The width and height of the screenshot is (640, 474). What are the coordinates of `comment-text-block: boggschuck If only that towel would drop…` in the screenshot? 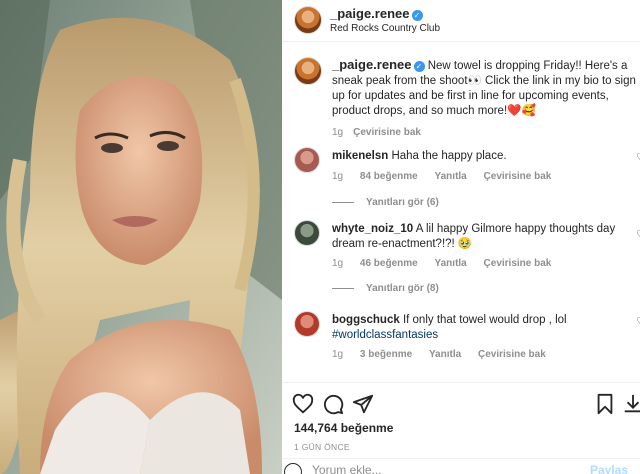 It's located at (484, 328).